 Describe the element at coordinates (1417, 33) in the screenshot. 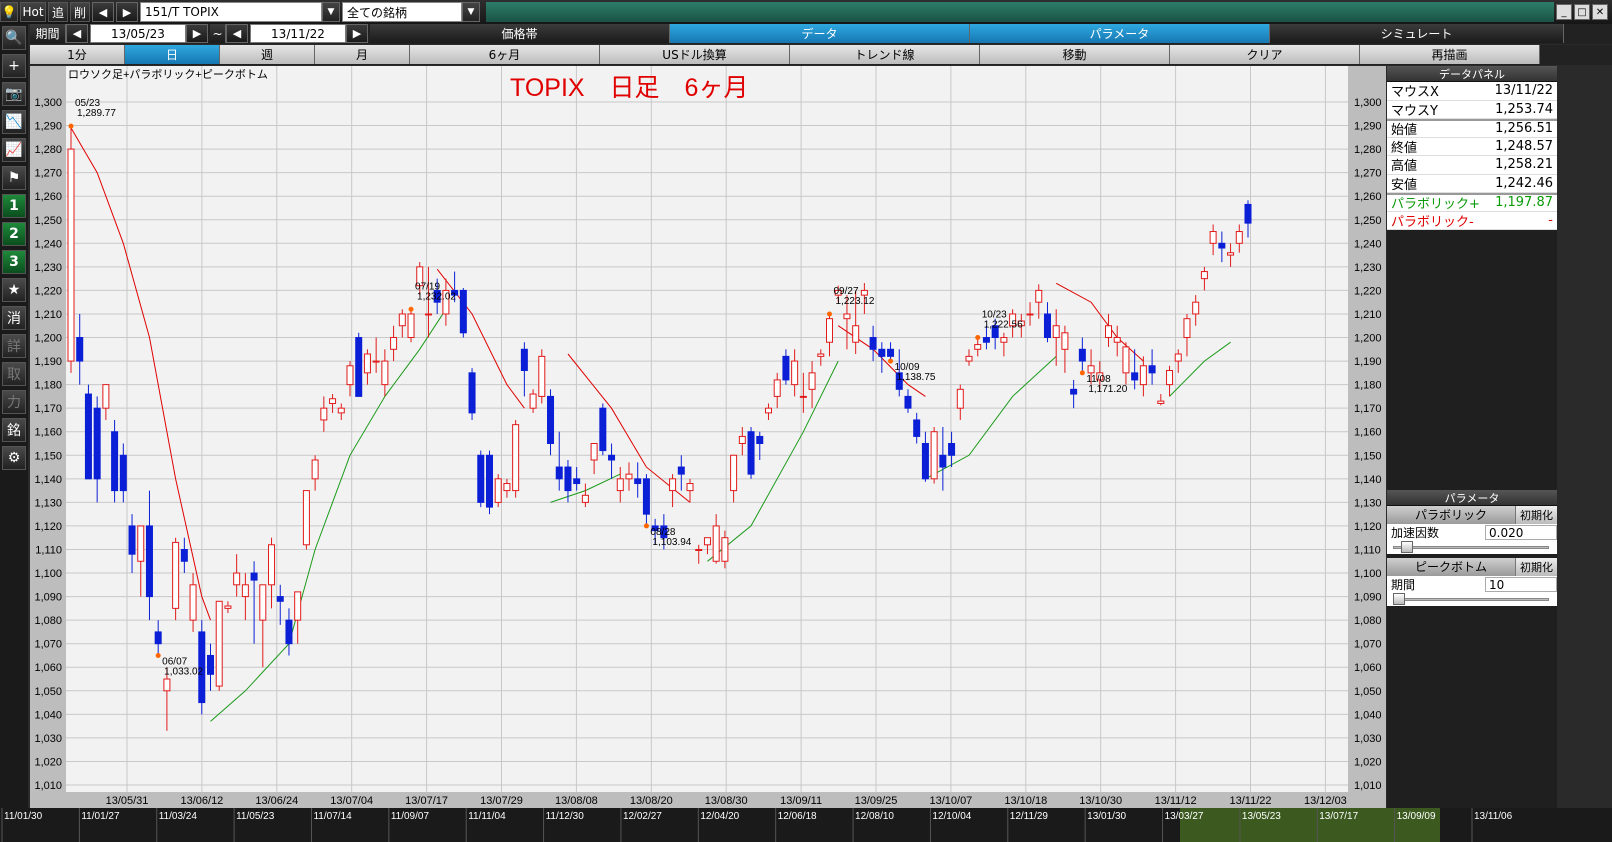

I see `tab-simulate: シミュレート` at that location.